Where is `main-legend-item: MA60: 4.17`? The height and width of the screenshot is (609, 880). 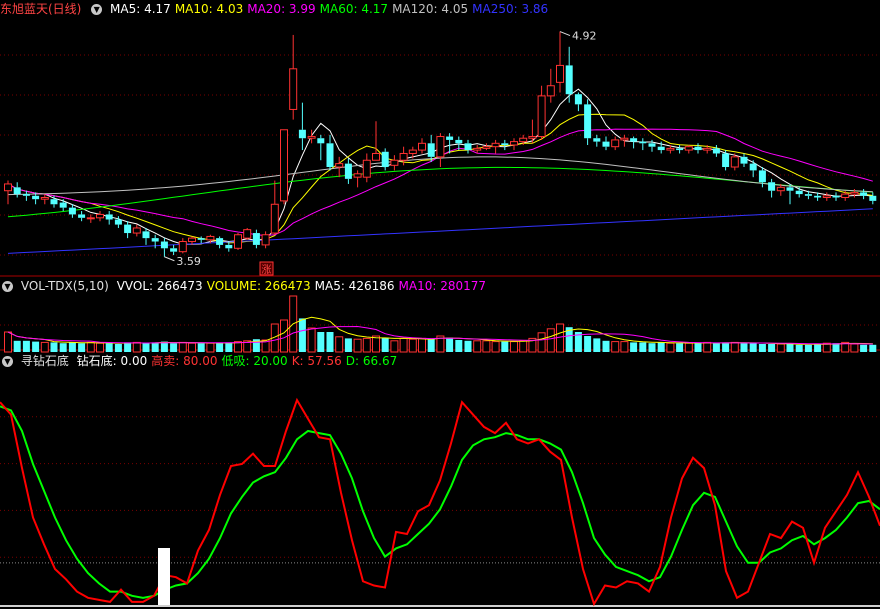
main-legend-item: MA60: 4.17 is located at coordinates (354, 9).